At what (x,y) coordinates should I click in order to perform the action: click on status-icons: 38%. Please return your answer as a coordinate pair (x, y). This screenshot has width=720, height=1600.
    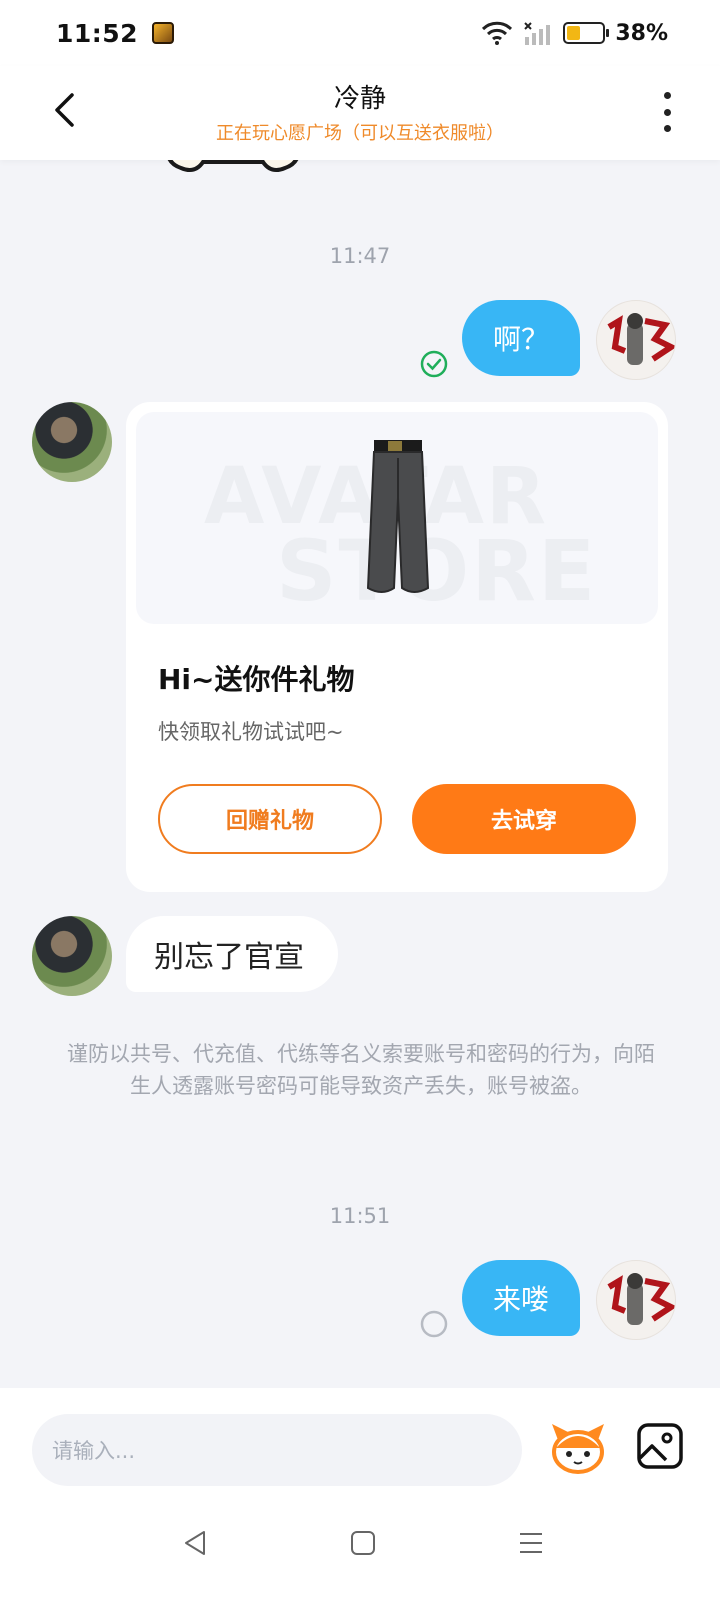
    Looking at the image, I should click on (574, 33).